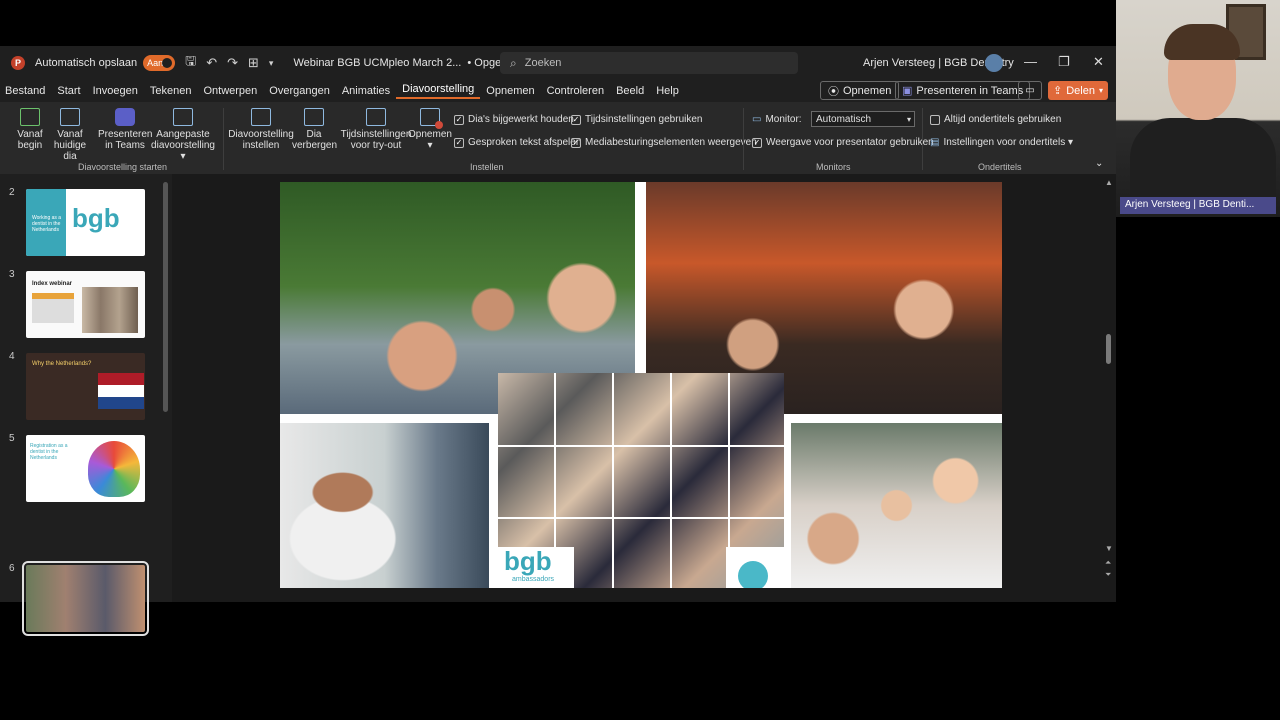 This screenshot has height=720, width=1280. What do you see at coordinates (1108, 349) in the screenshot?
I see `slide-scrollbar` at bounding box center [1108, 349].